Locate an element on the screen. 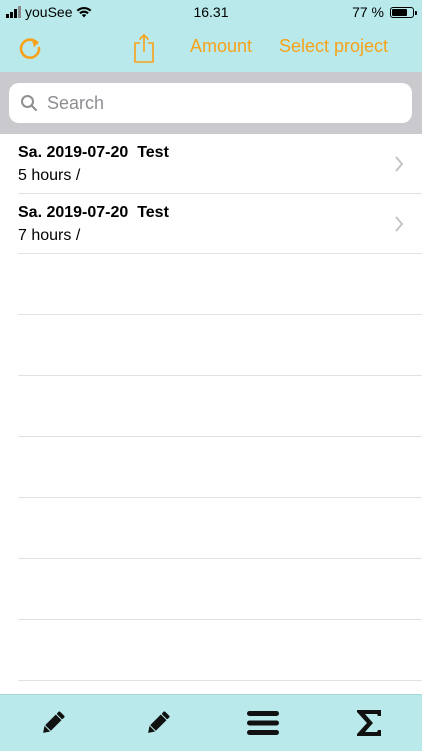 The height and width of the screenshot is (751, 422). top-bar: youSee 16.31 77 % Amount Select project is located at coordinates (211, 36).